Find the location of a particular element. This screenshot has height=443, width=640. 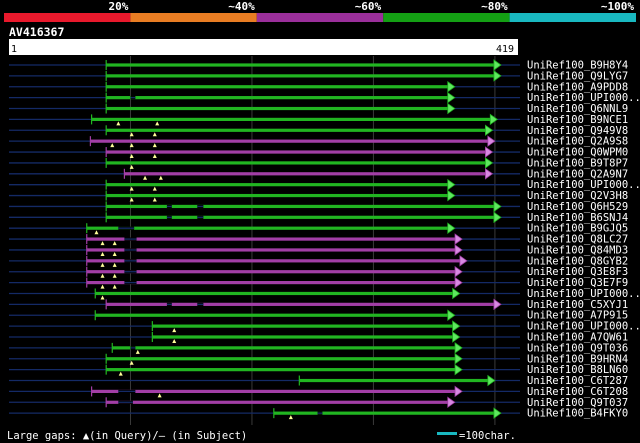

scale-label: =100char. is located at coordinates (487, 436).